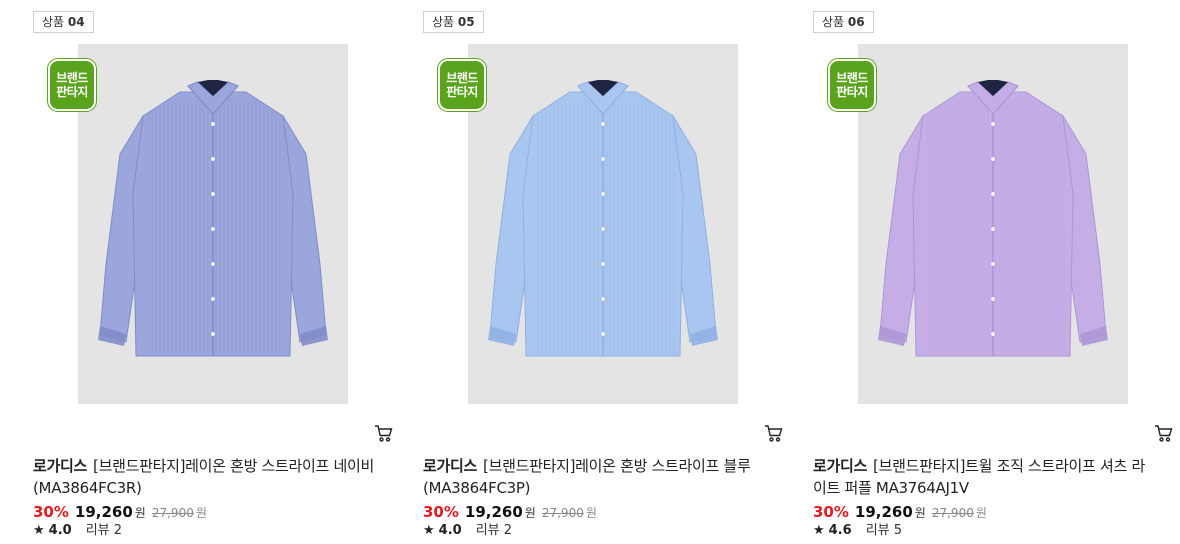 The width and height of the screenshot is (1180, 544). What do you see at coordinates (856, 22) in the screenshot?
I see `badge-number: 06` at bounding box center [856, 22].